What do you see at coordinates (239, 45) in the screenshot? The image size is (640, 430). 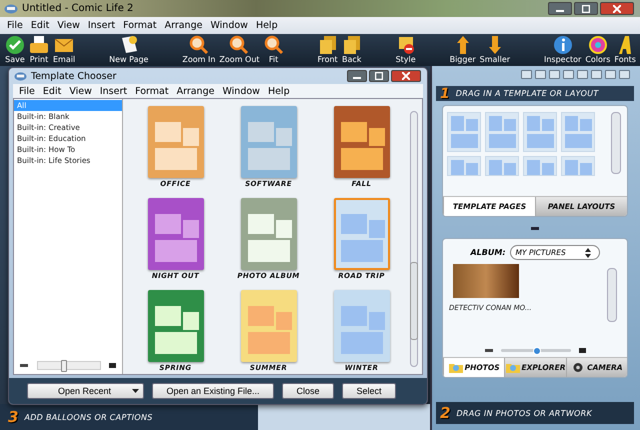 I see `zoom-out-icon` at bounding box center [239, 45].